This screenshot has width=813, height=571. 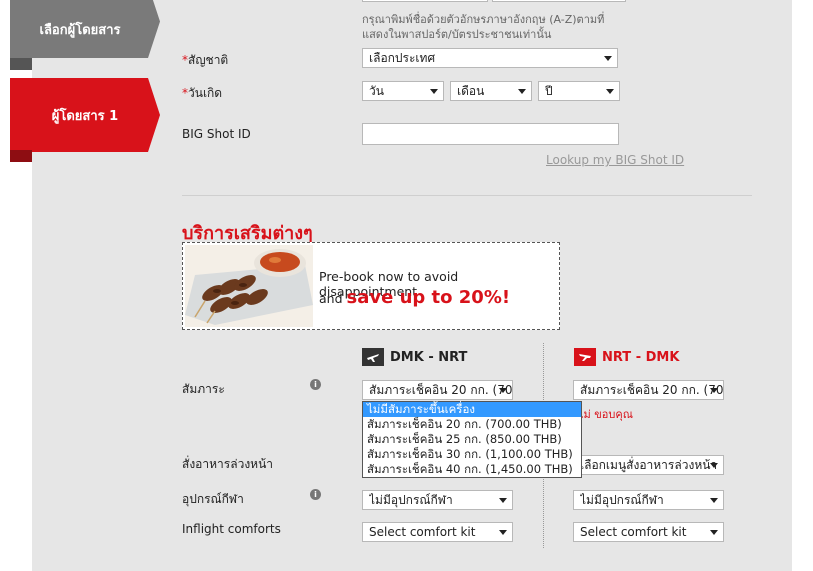 I want to click on nationality-label: *สัญชาติ, so click(x=205, y=60).